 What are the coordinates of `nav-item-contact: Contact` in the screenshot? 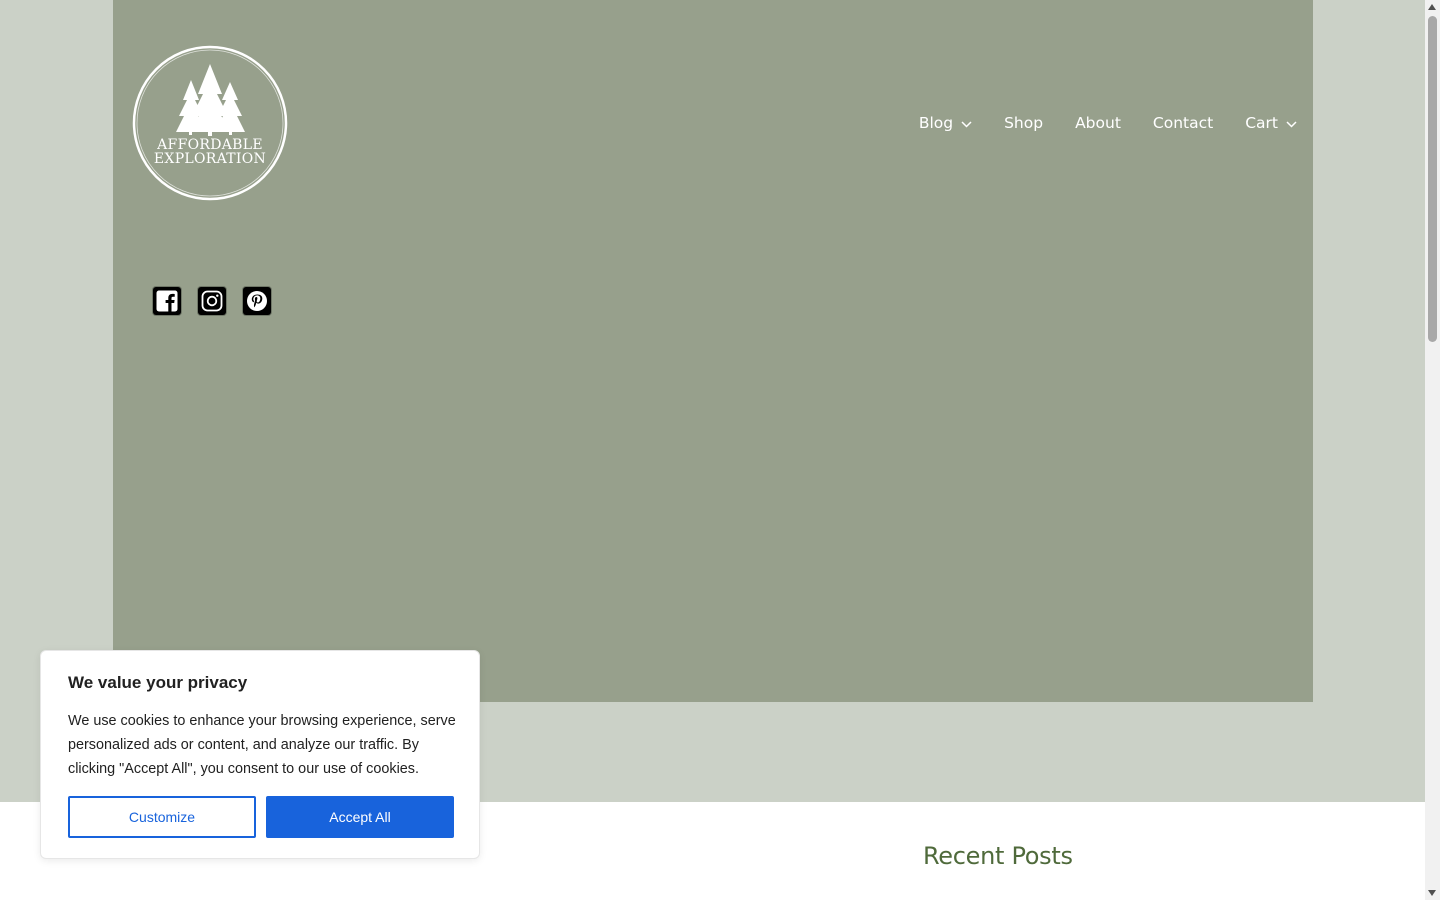 It's located at (1183, 123).